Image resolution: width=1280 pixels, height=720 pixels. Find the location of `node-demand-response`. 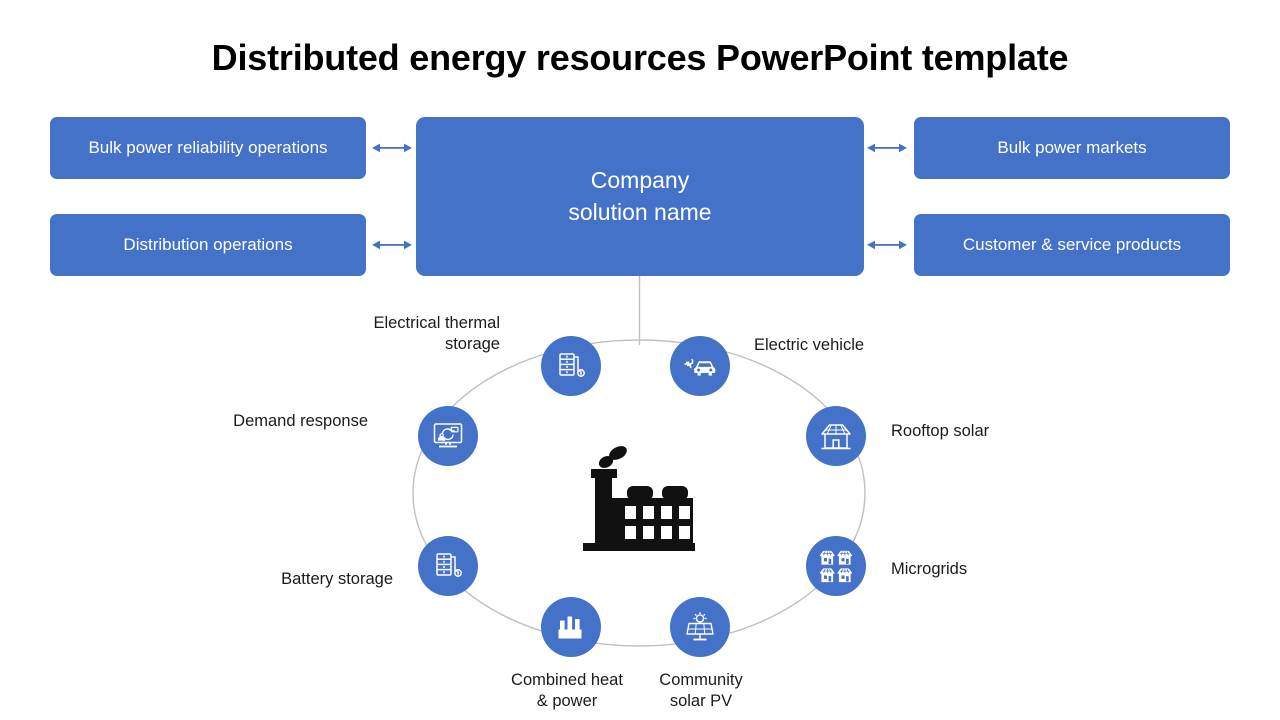

node-demand-response is located at coordinates (448, 436).